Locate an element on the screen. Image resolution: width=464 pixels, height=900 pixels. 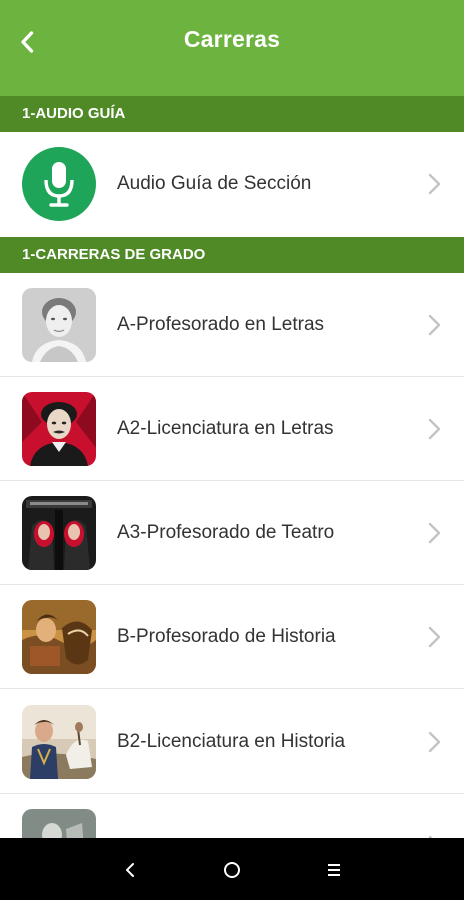
nav-home-icon is located at coordinates (232, 870).